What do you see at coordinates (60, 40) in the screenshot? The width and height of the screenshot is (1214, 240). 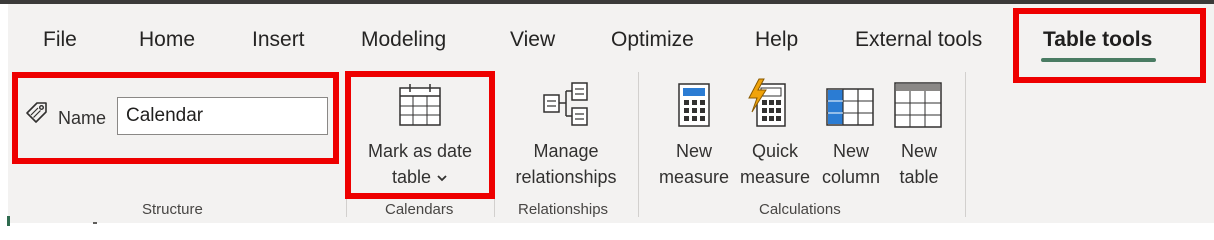 I see `tab-file: File` at bounding box center [60, 40].